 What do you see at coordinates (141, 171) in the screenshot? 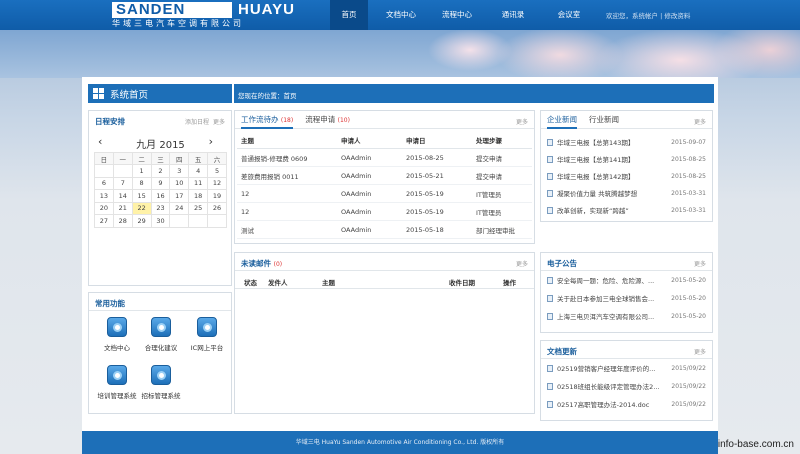
I see `calendar-day: 1` at bounding box center [141, 171].